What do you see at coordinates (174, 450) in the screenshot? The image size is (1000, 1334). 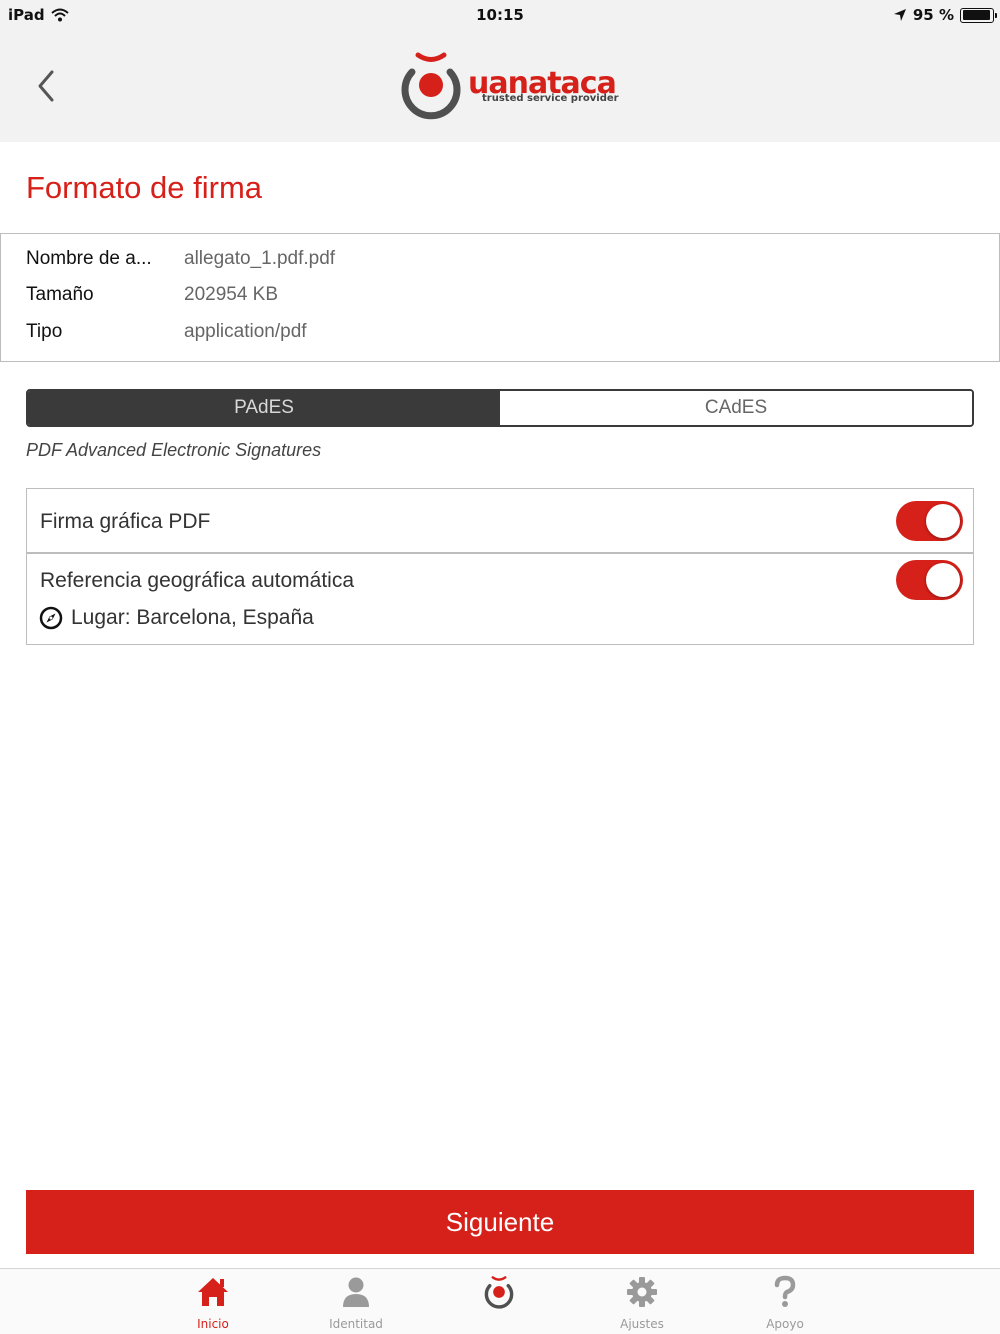 I see `format-description: PDF Advanced Electronic Signatures` at bounding box center [174, 450].